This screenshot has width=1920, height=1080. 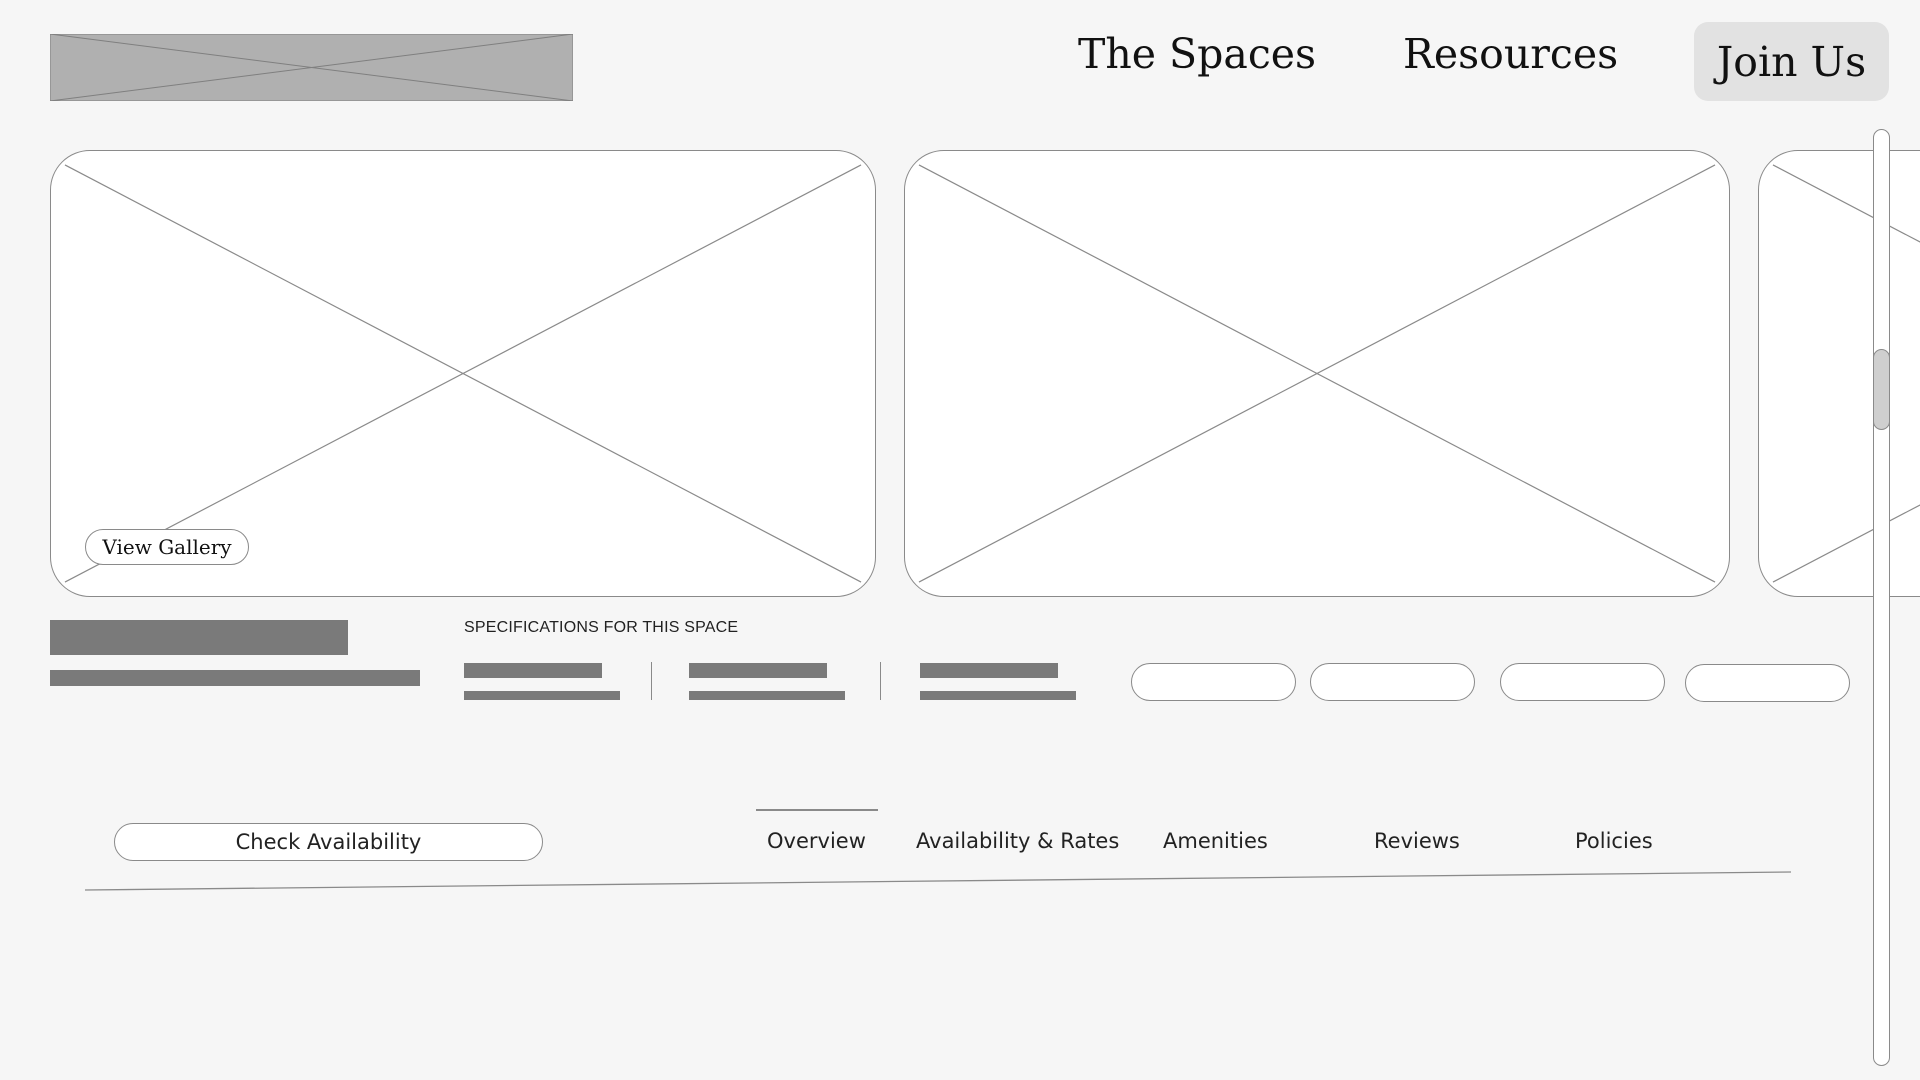 What do you see at coordinates (1197, 54) in the screenshot?
I see `nav-link-the-spaces: The Spaces` at bounding box center [1197, 54].